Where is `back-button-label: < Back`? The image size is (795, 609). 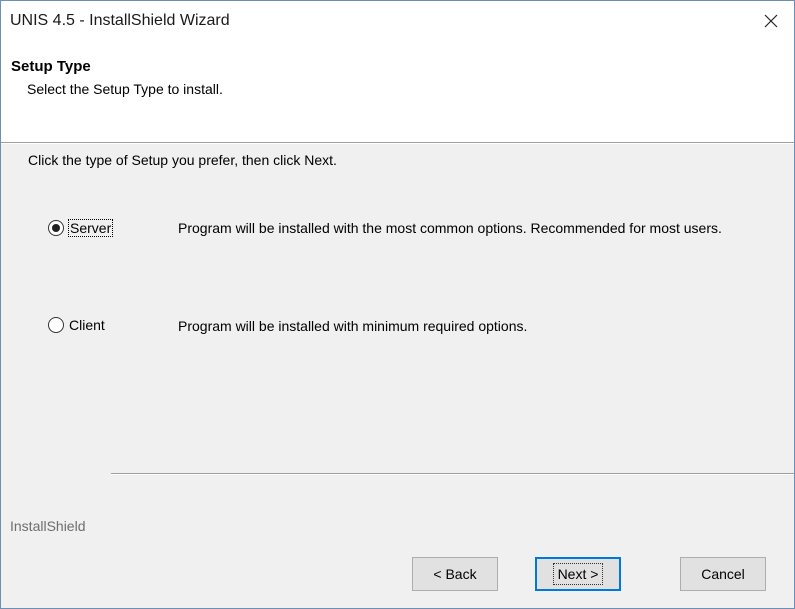
back-button-label: < Back is located at coordinates (455, 574).